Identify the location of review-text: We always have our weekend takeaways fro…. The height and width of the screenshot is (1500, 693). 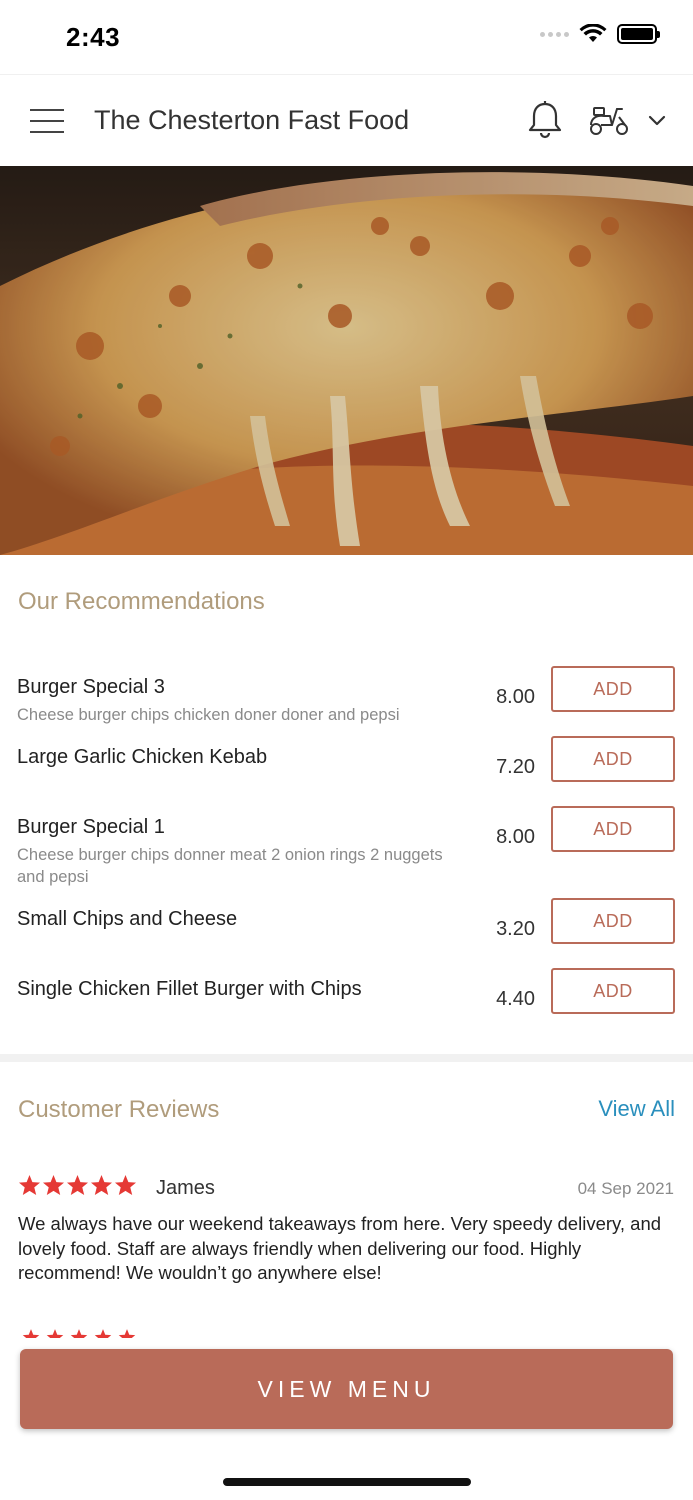
(340, 1248).